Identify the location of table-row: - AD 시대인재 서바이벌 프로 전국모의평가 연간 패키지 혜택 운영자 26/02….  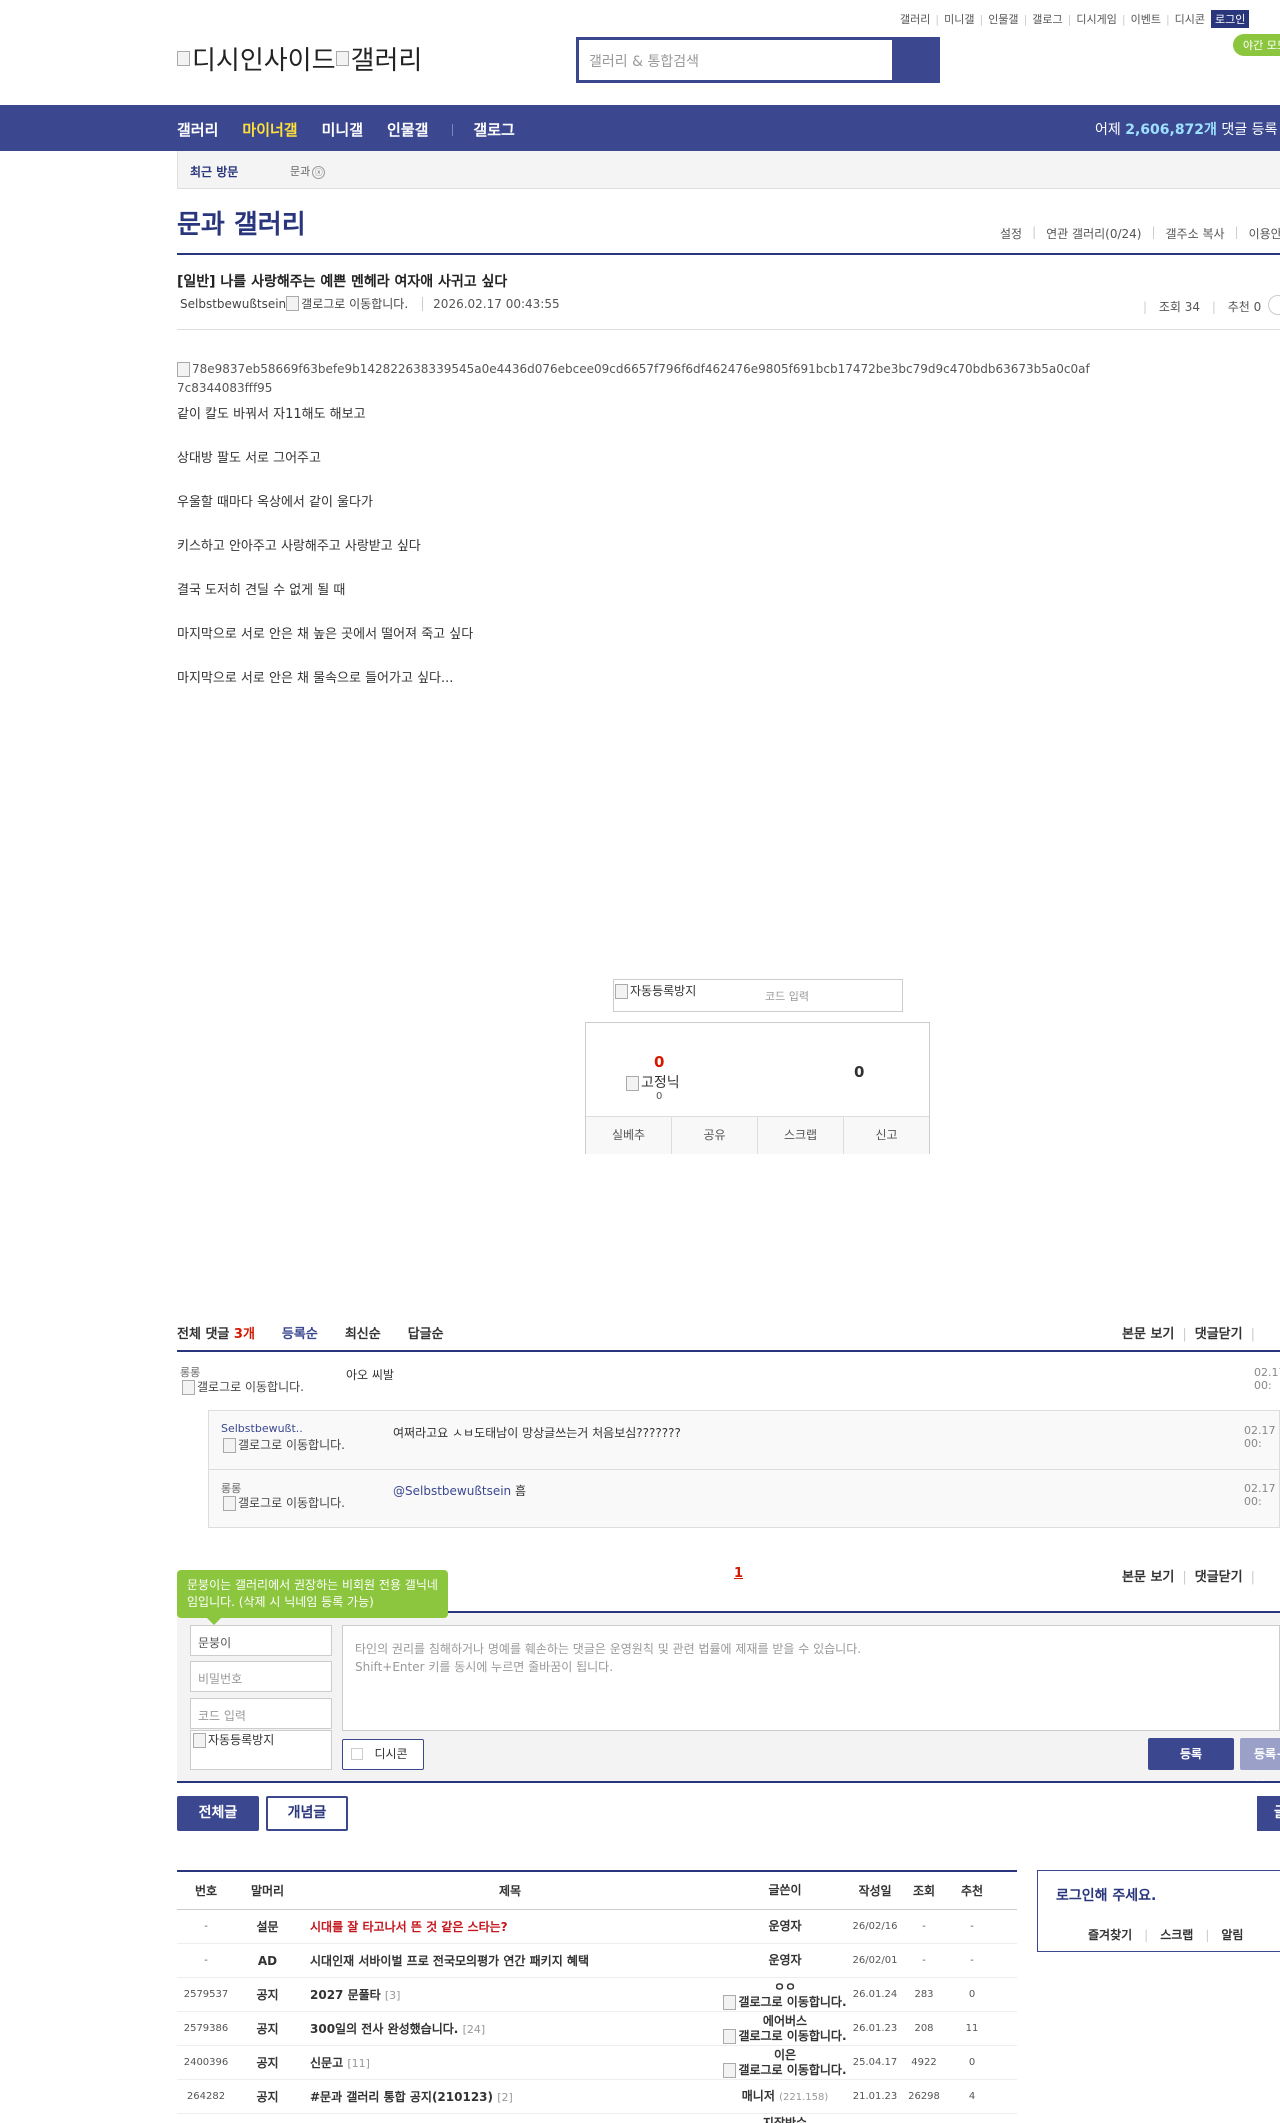
(597, 1961).